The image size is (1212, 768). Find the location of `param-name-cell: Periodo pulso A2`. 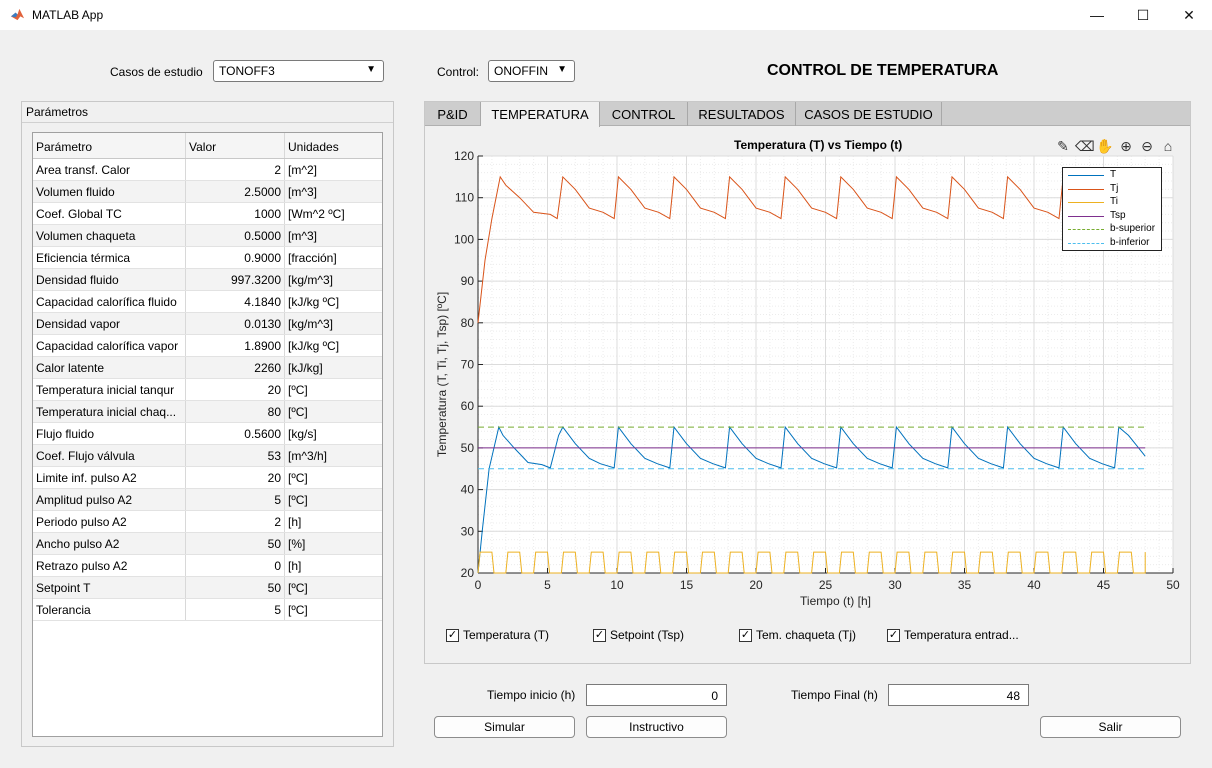

param-name-cell: Periodo pulso A2 is located at coordinates (109, 521).